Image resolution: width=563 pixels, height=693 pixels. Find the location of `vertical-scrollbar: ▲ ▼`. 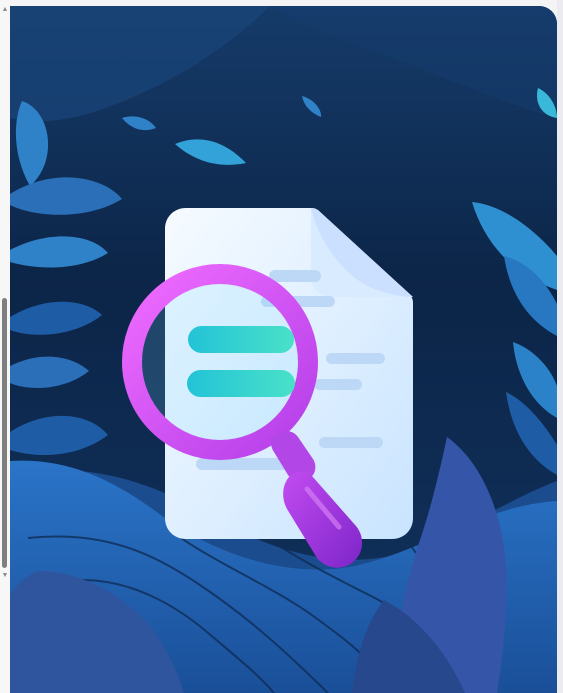

vertical-scrollbar: ▲ ▼ is located at coordinates (5, 346).